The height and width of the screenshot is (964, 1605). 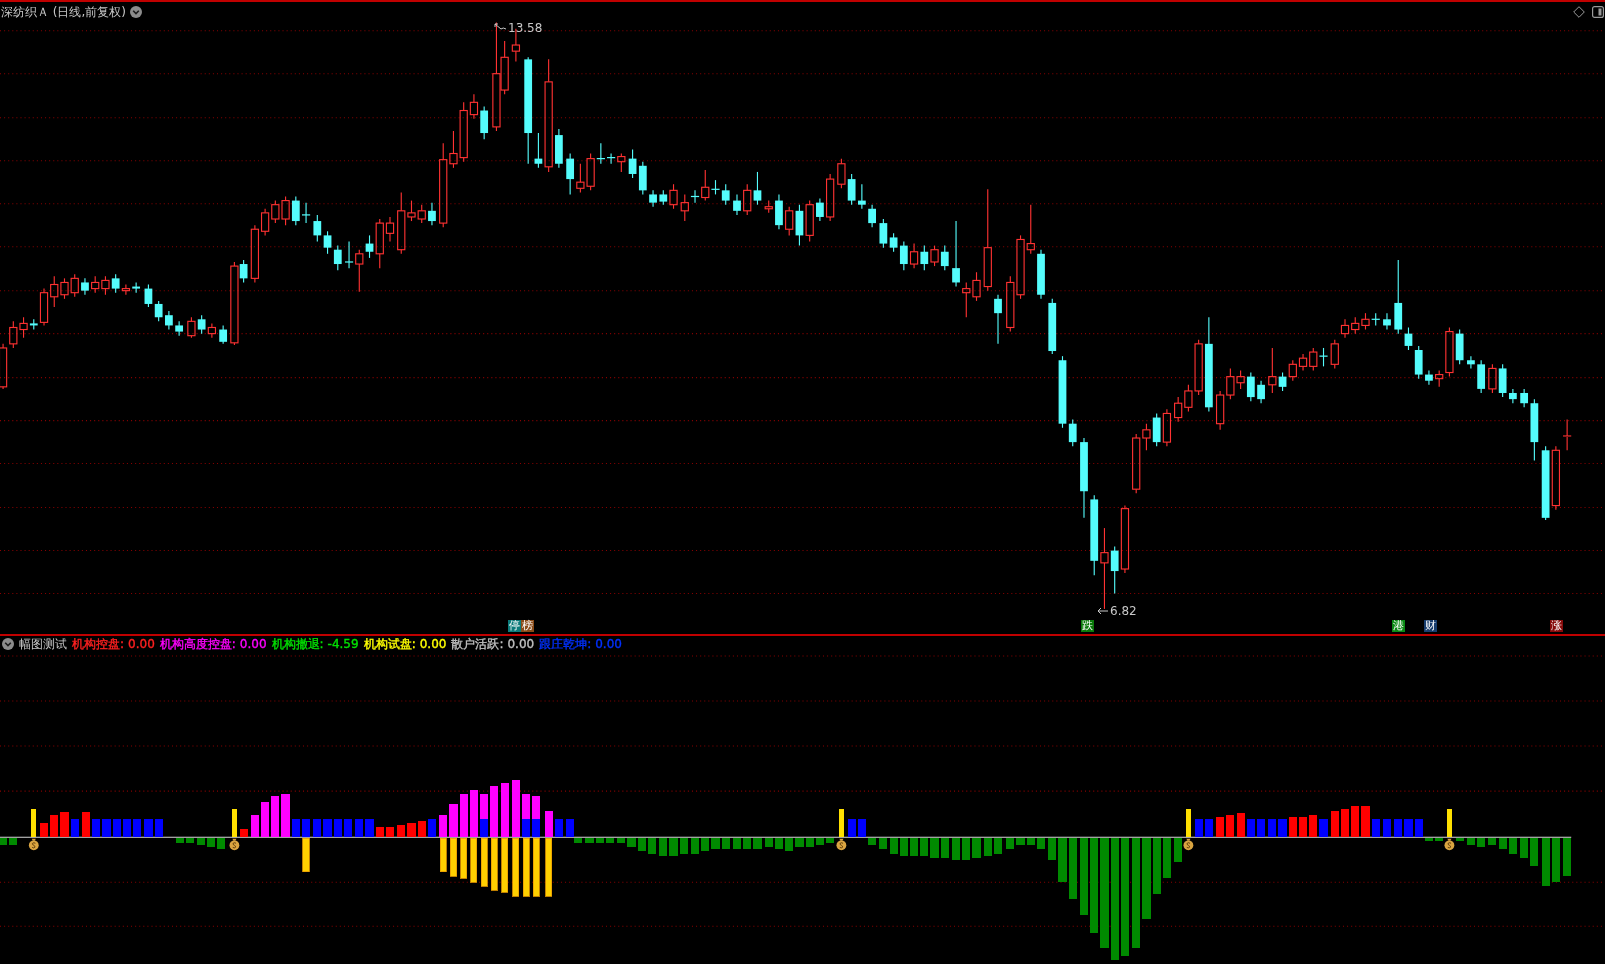 What do you see at coordinates (1123, 611) in the screenshot?
I see `price-label: 6.82` at bounding box center [1123, 611].